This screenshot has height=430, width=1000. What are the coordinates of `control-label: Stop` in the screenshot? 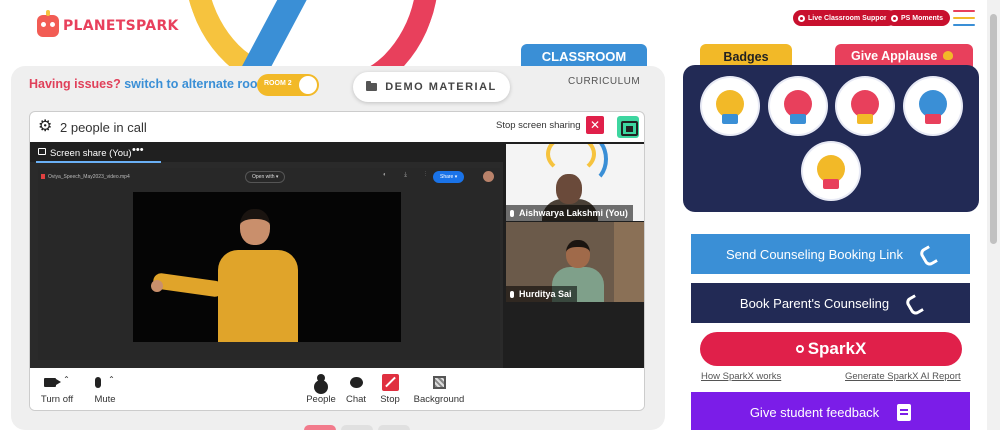 It's located at (390, 399).